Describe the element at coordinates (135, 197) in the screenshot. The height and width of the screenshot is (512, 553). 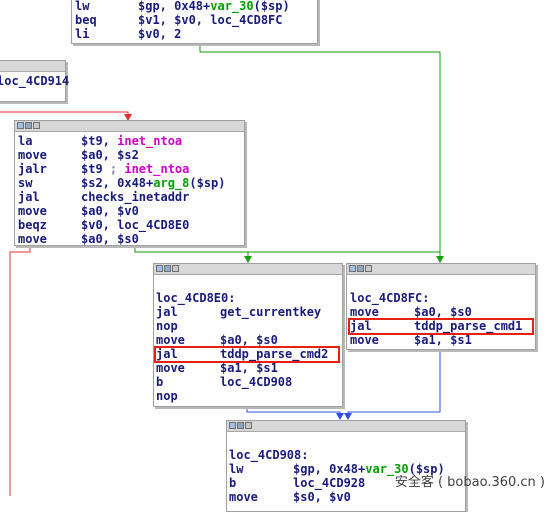
I see `middle-line-5-args: checks_inetaddr` at that location.